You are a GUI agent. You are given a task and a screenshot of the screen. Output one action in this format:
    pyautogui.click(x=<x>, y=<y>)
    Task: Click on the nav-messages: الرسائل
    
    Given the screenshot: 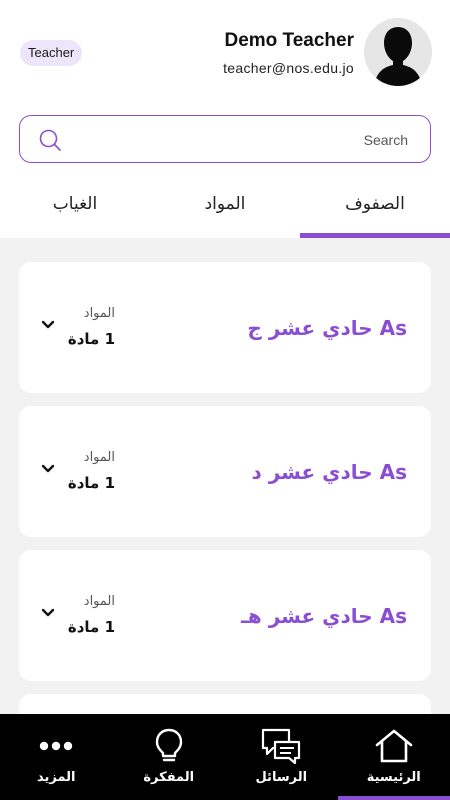 What is the action you would take?
    pyautogui.click(x=281, y=757)
    